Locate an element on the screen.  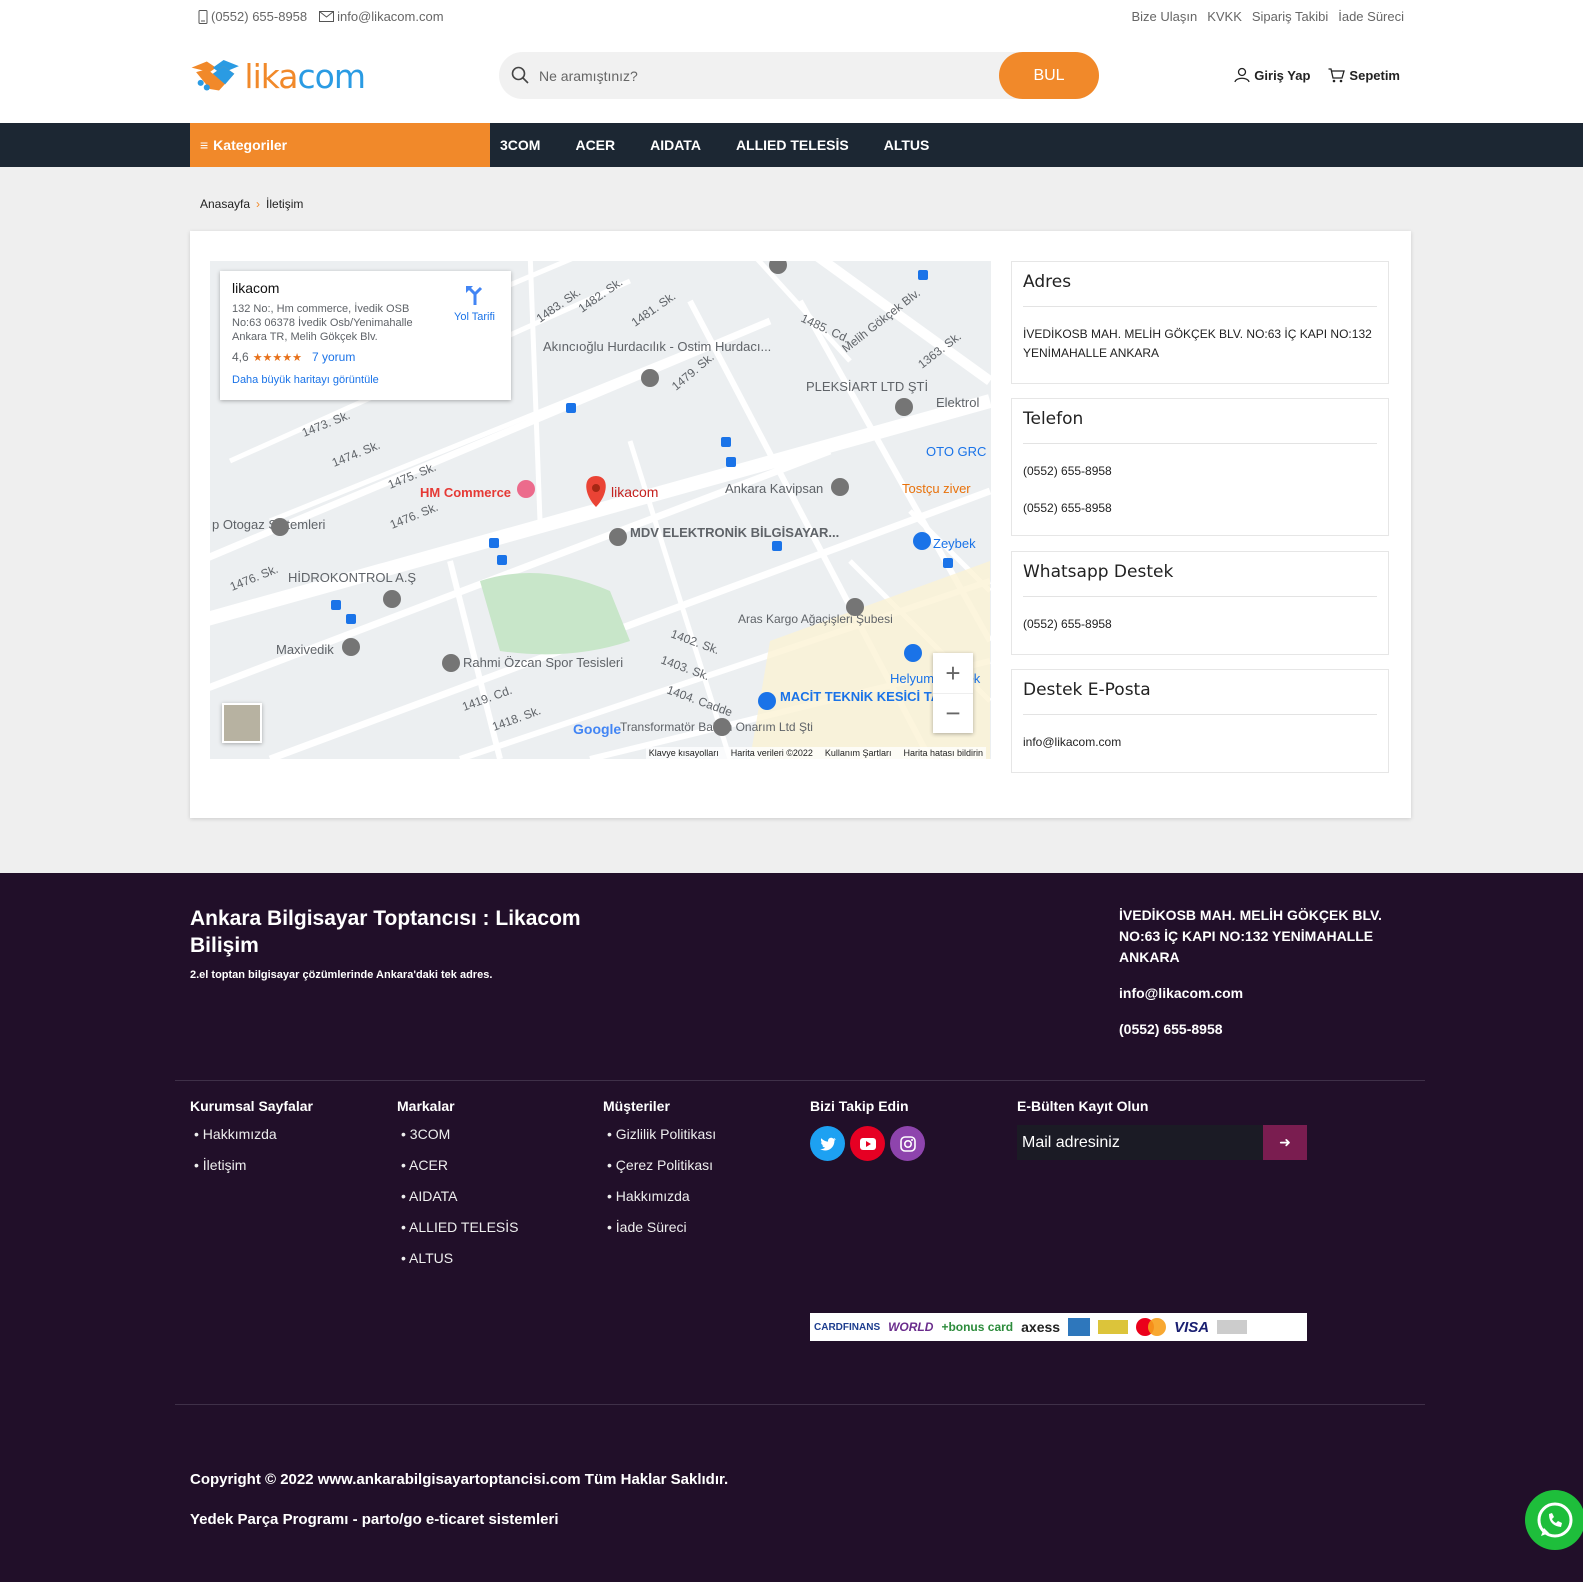
logo: likacom is located at coordinates (278, 76).